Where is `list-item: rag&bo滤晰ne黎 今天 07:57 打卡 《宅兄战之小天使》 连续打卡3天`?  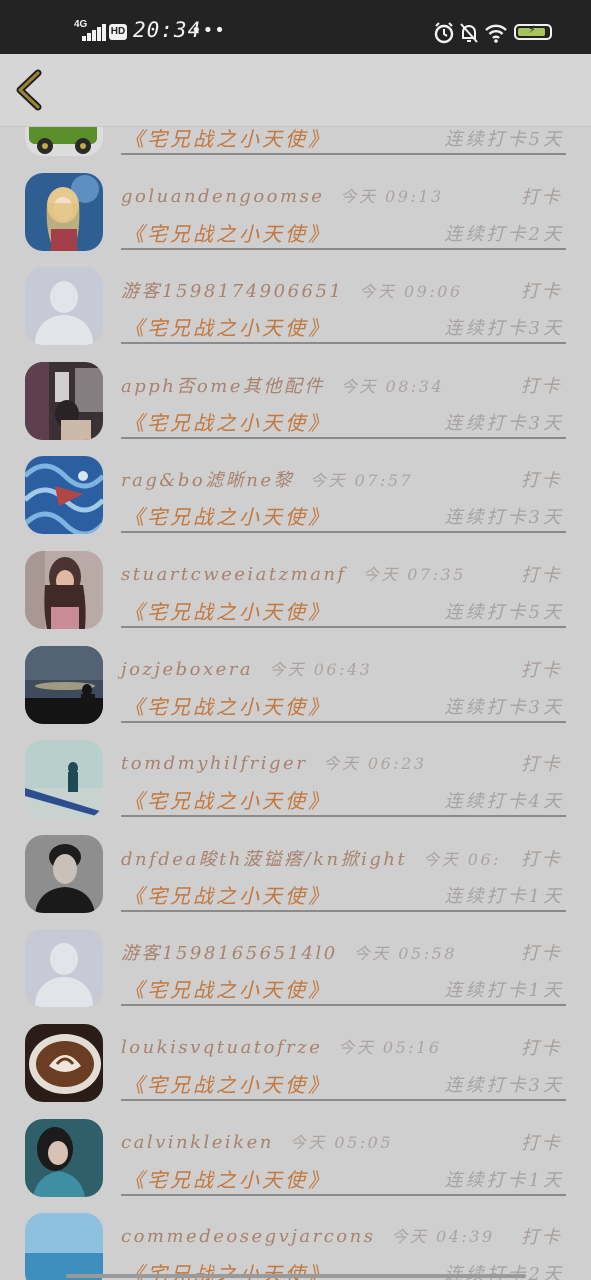
list-item: rag&bo滤晰ne黎 今天 07:57 打卡 《宅兄战之小天使》 连续打卡3天 is located at coordinates (295, 493).